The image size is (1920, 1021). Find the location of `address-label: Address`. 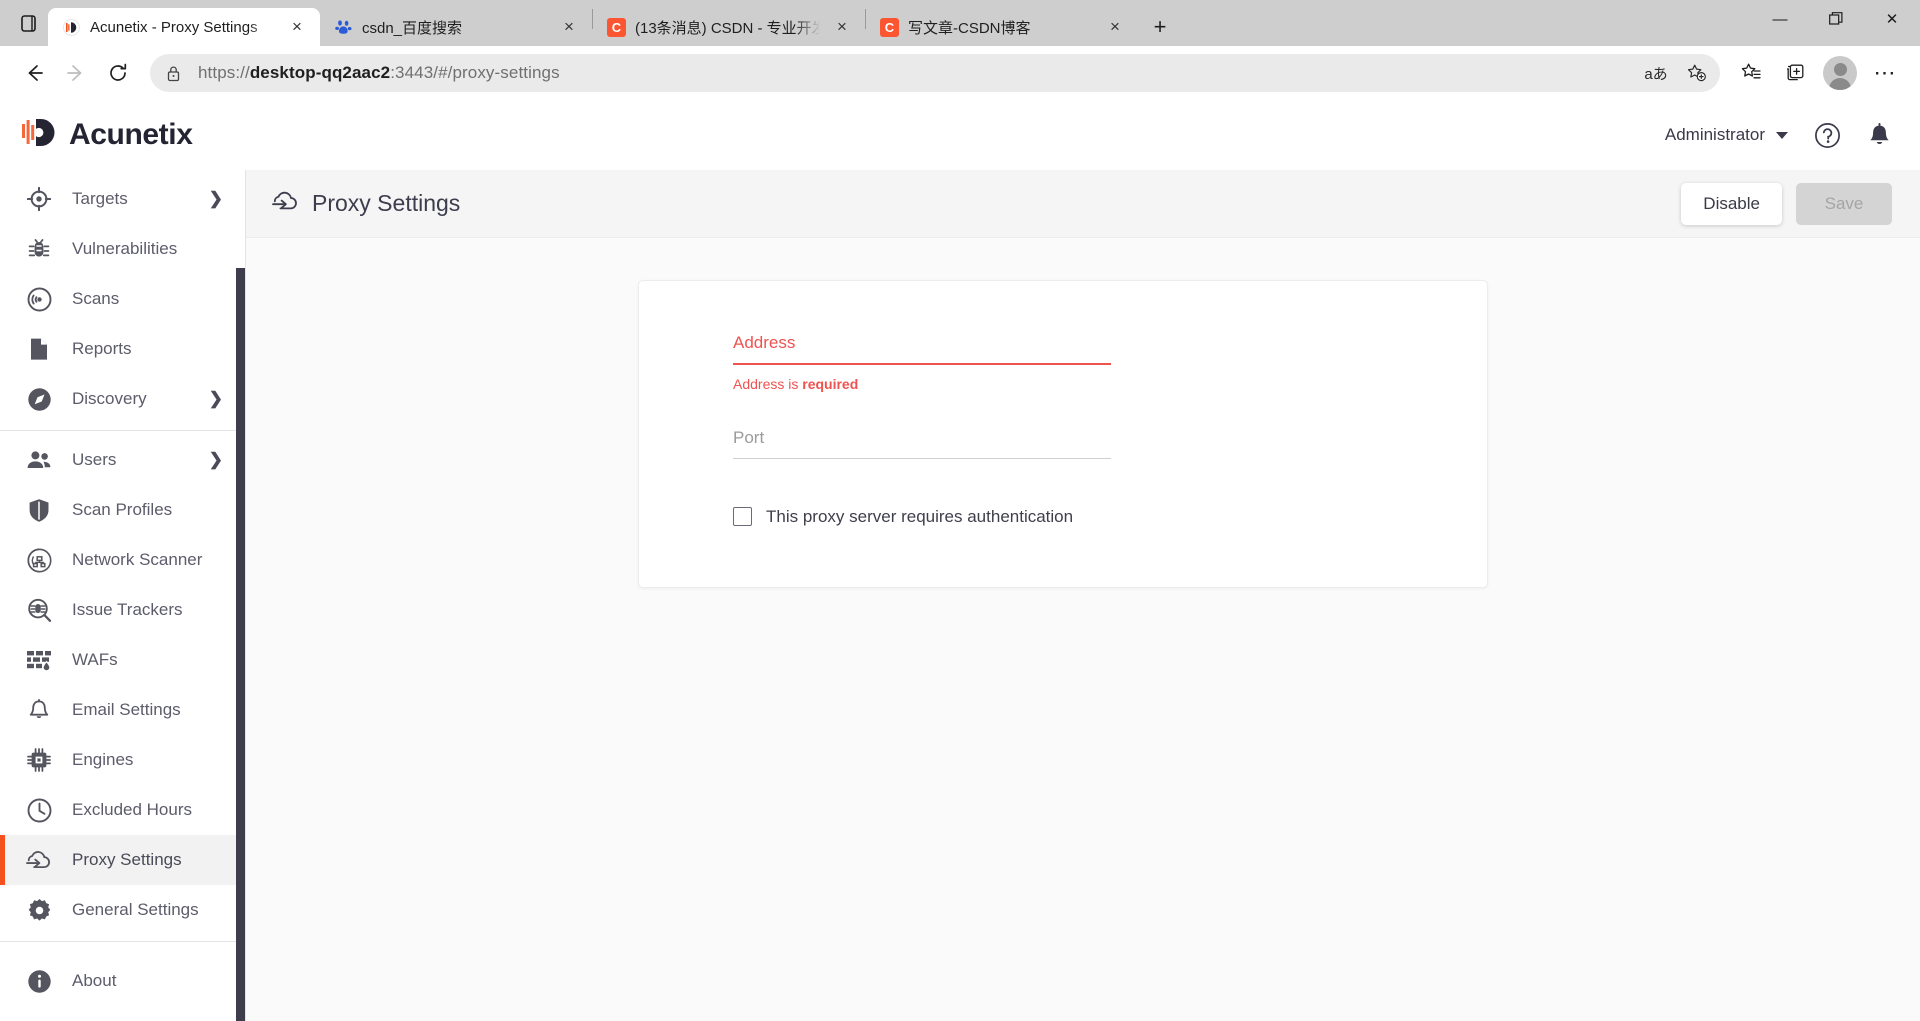

address-label: Address is located at coordinates (764, 342).